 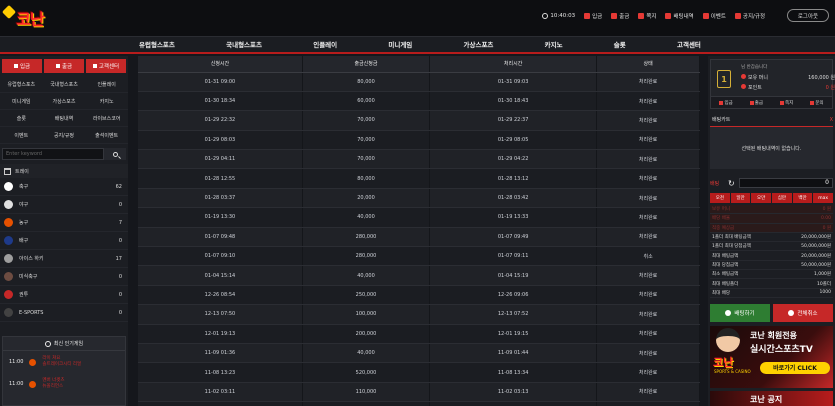 What do you see at coordinates (21, 84) in the screenshot?
I see `sidebar-link: 유럽형스포츠` at bounding box center [21, 84].